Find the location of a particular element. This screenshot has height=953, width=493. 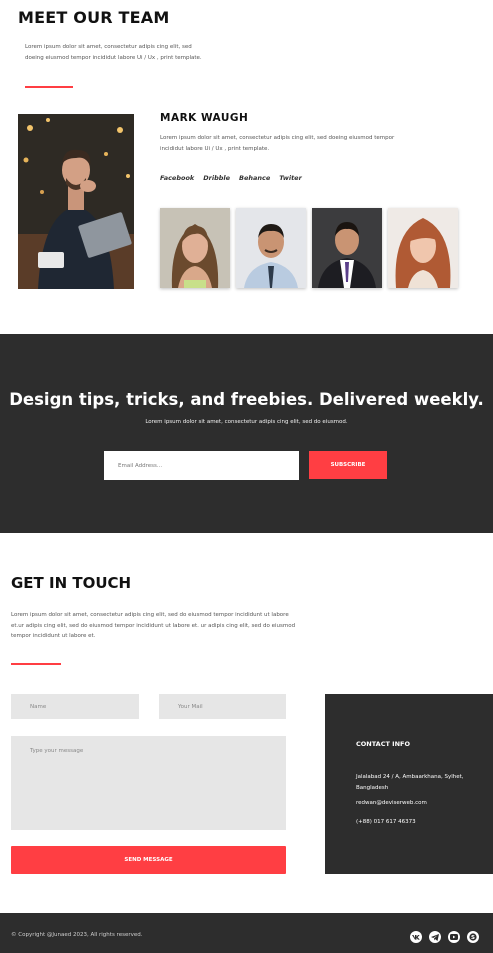

social-link-dribble: Dribble is located at coordinates (216, 178).